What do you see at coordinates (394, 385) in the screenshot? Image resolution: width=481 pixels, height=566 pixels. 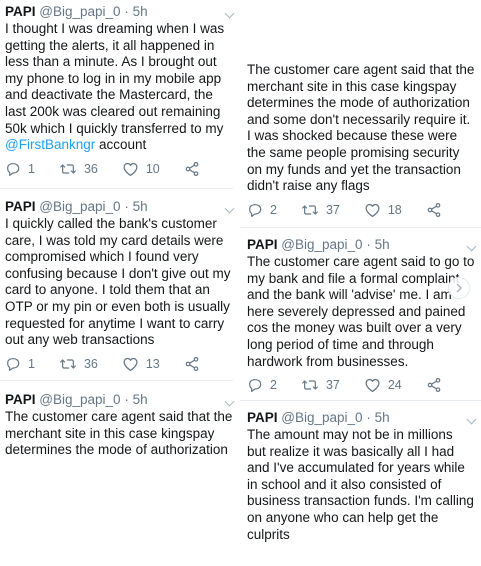 I see `like-count: 24` at bounding box center [394, 385].